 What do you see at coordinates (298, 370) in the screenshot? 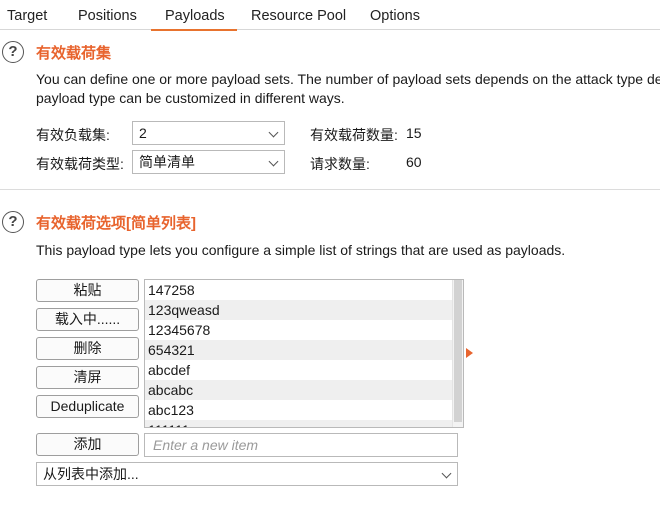
I see `list-item: abcdef` at bounding box center [298, 370].